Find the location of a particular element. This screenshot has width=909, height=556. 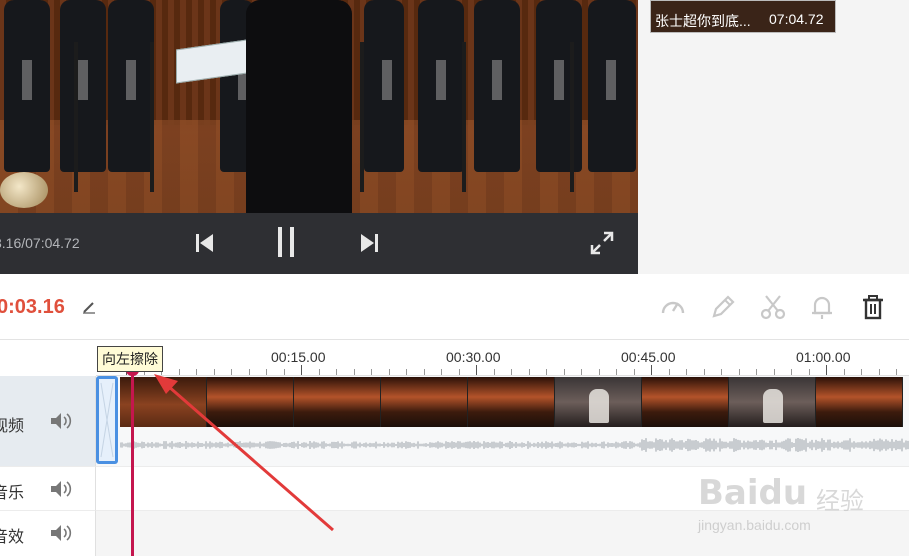

timeline-ruler: 00:15.00 00:30.00 00:45.00 01:00.00 is located at coordinates (502, 358).